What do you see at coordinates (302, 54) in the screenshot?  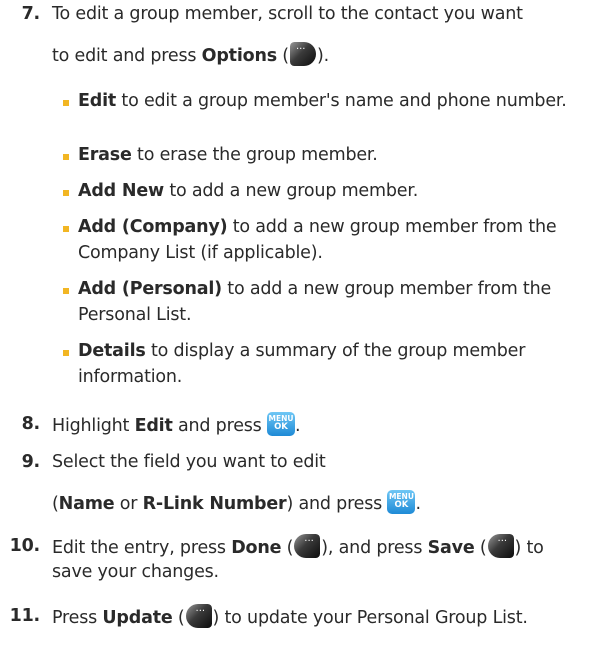 I see `options-softkey-icon` at bounding box center [302, 54].